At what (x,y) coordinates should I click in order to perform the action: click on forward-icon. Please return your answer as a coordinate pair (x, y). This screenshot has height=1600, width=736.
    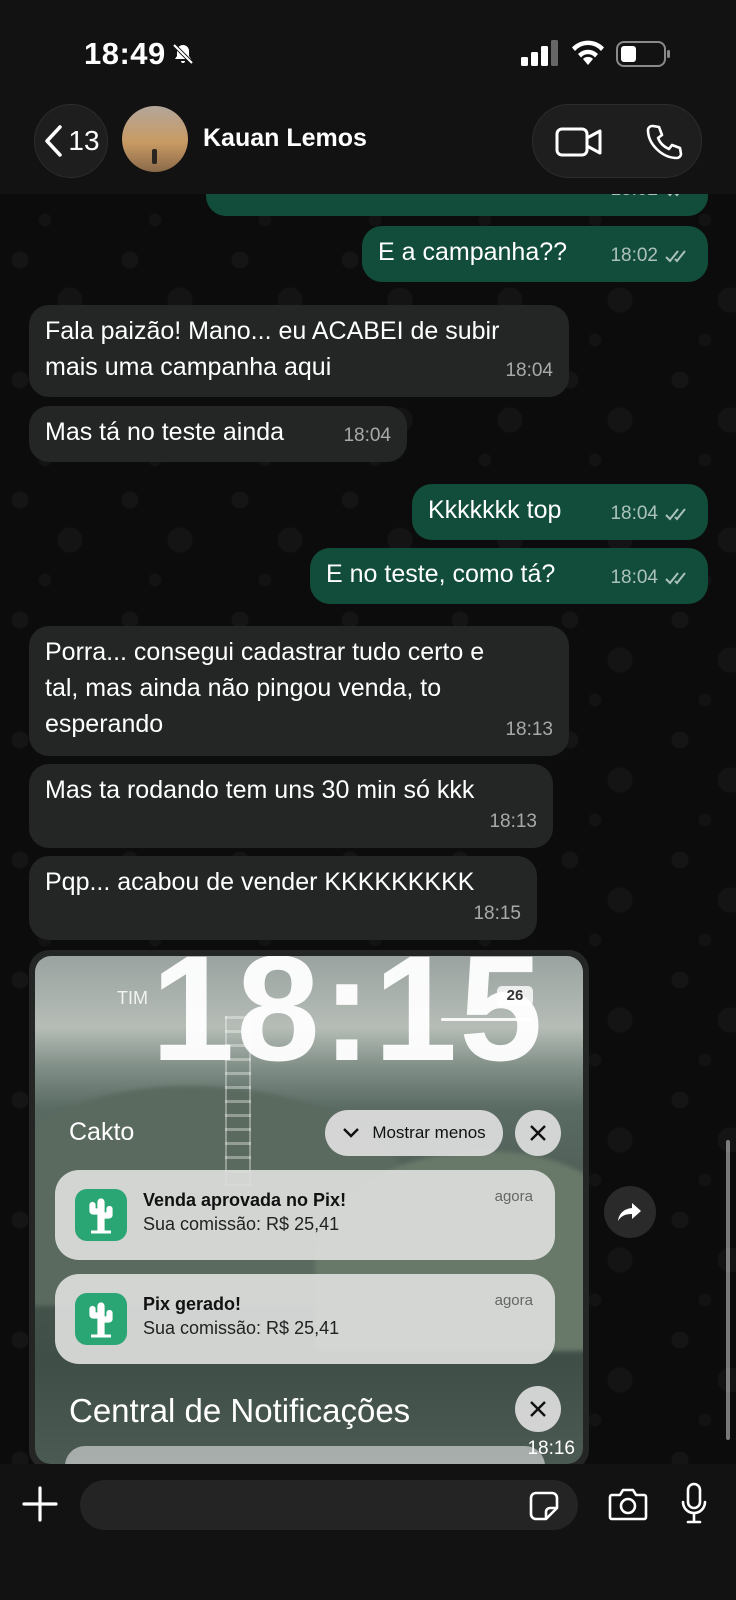
    Looking at the image, I should click on (629, 1212).